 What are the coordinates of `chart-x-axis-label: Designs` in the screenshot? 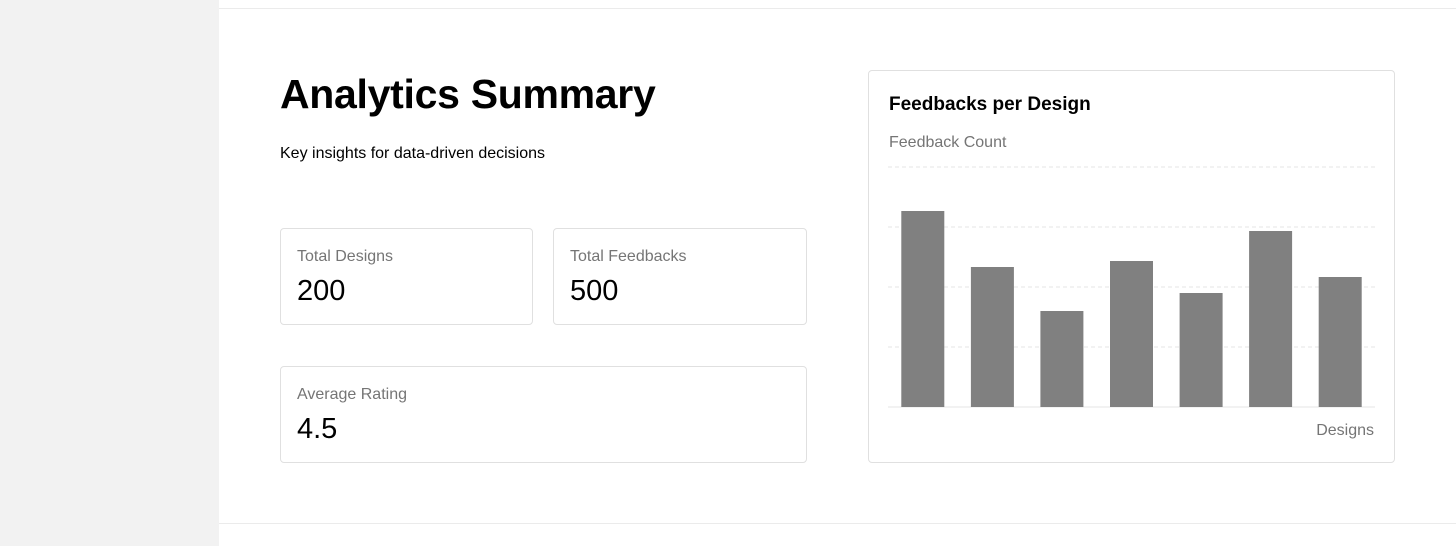 It's located at (1345, 430).